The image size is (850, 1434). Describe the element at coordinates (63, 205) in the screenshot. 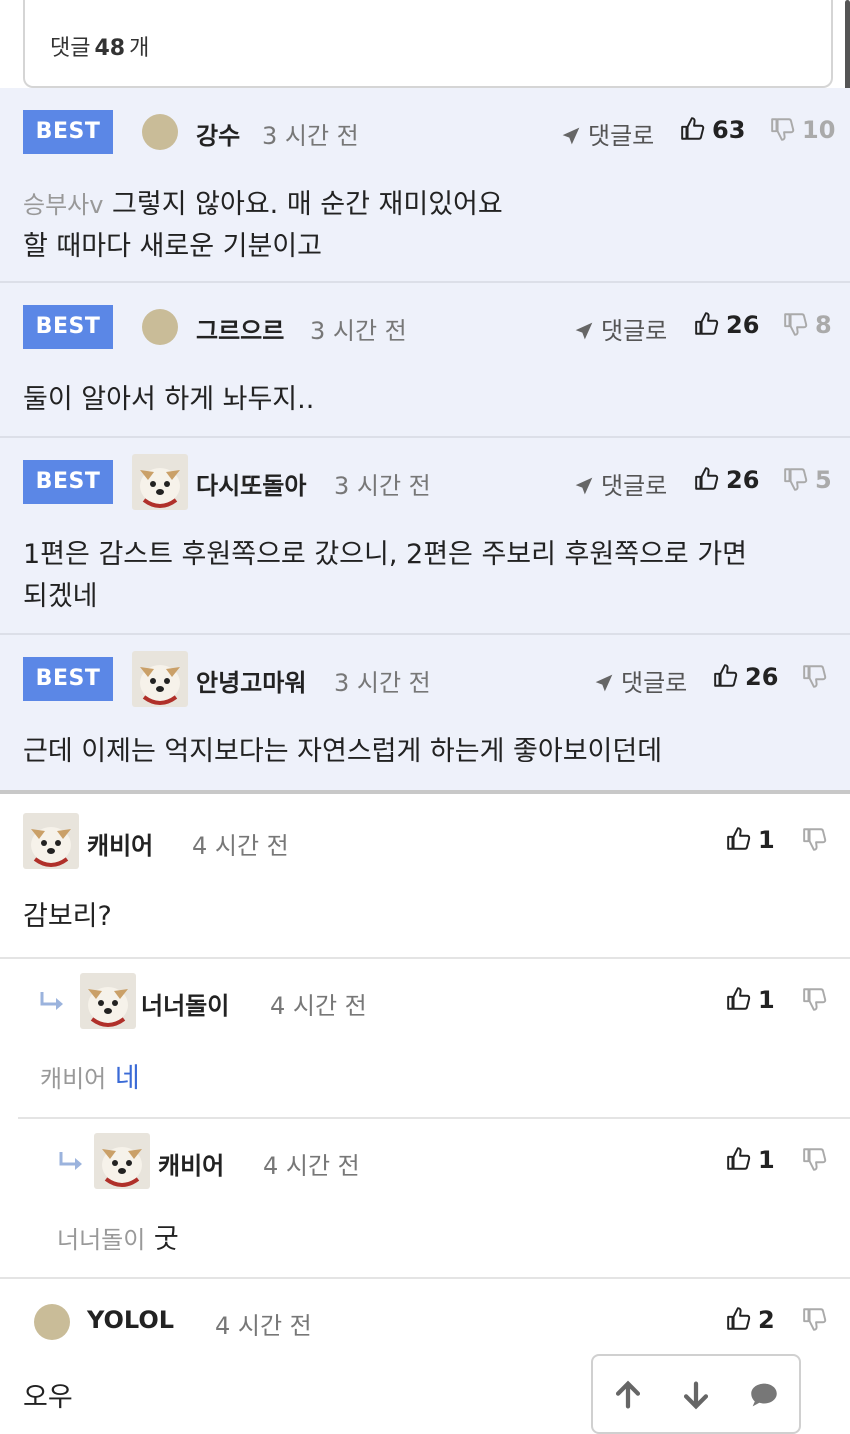

I see `mention: 승부사v` at that location.